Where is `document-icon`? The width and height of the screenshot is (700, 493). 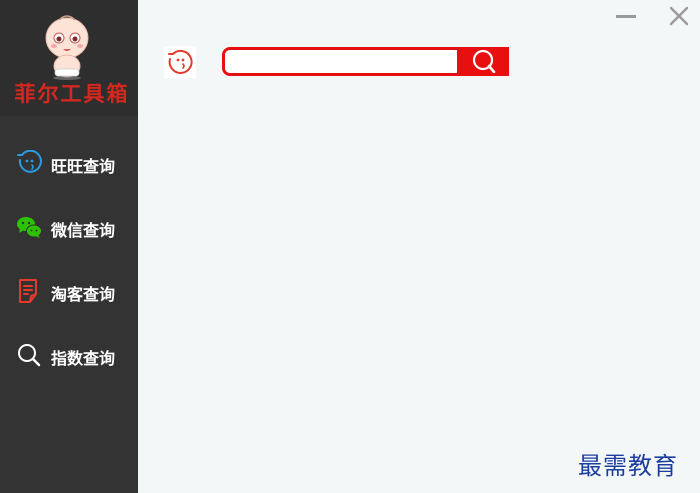
document-icon is located at coordinates (28, 291).